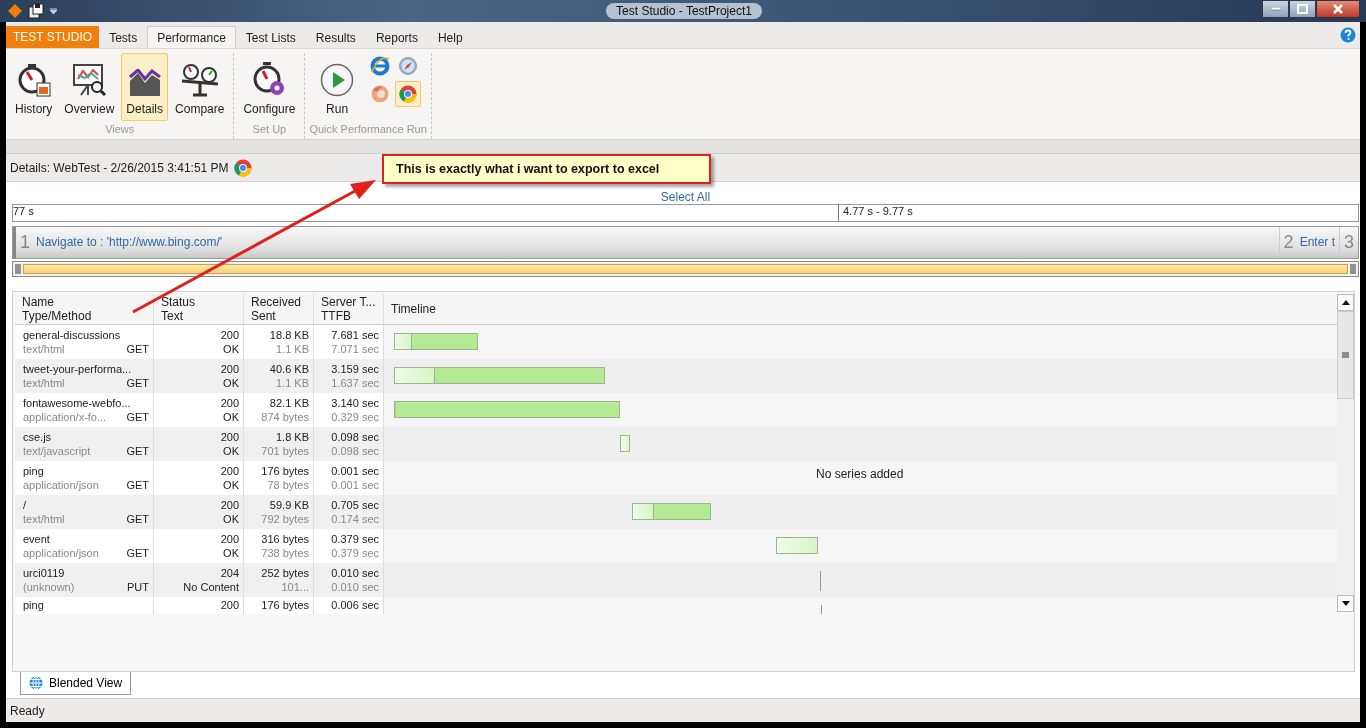 Image resolution: width=1366 pixels, height=728 pixels. I want to click on table-cell: 701 bytes, so click(285, 450).